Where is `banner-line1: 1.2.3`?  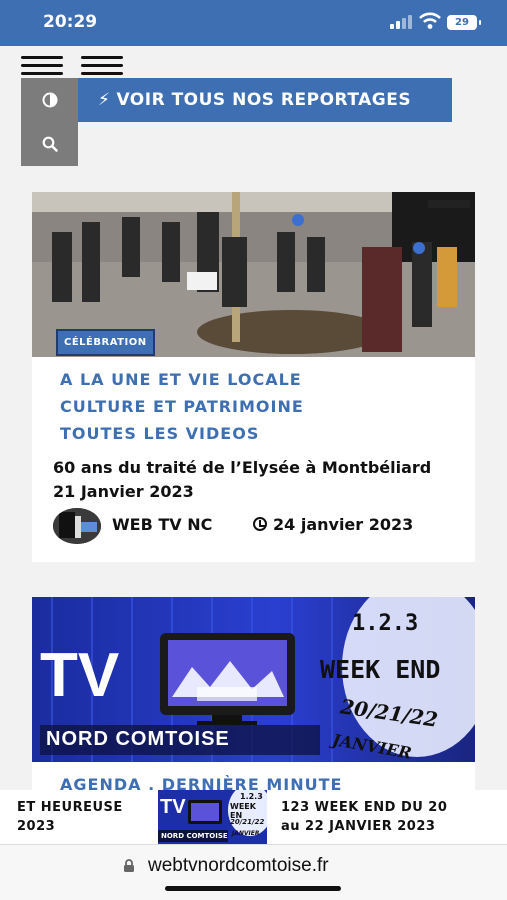 banner-line1: 1.2.3 is located at coordinates (385, 623).